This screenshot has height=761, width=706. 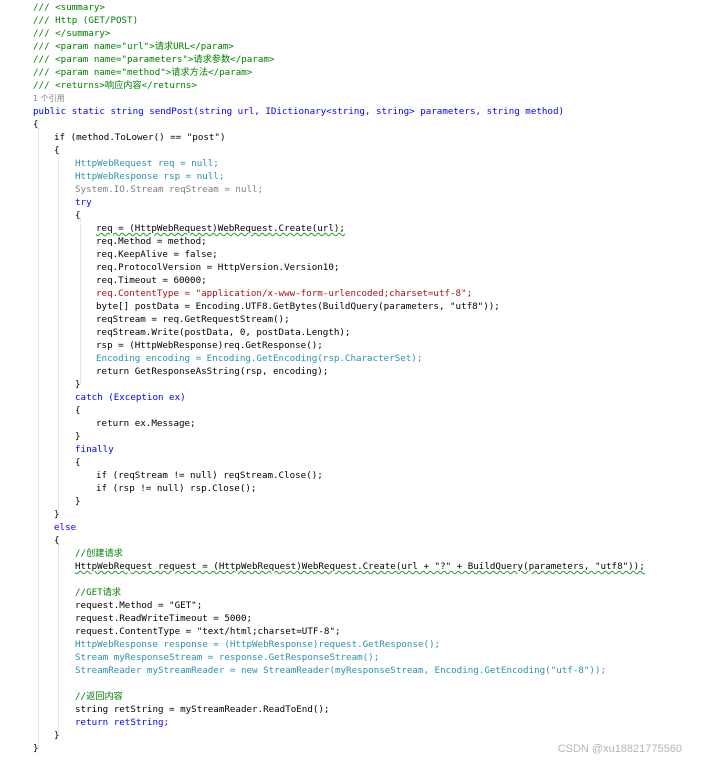 I want to click on comment-line: //创建请求, so click(x=99, y=553).